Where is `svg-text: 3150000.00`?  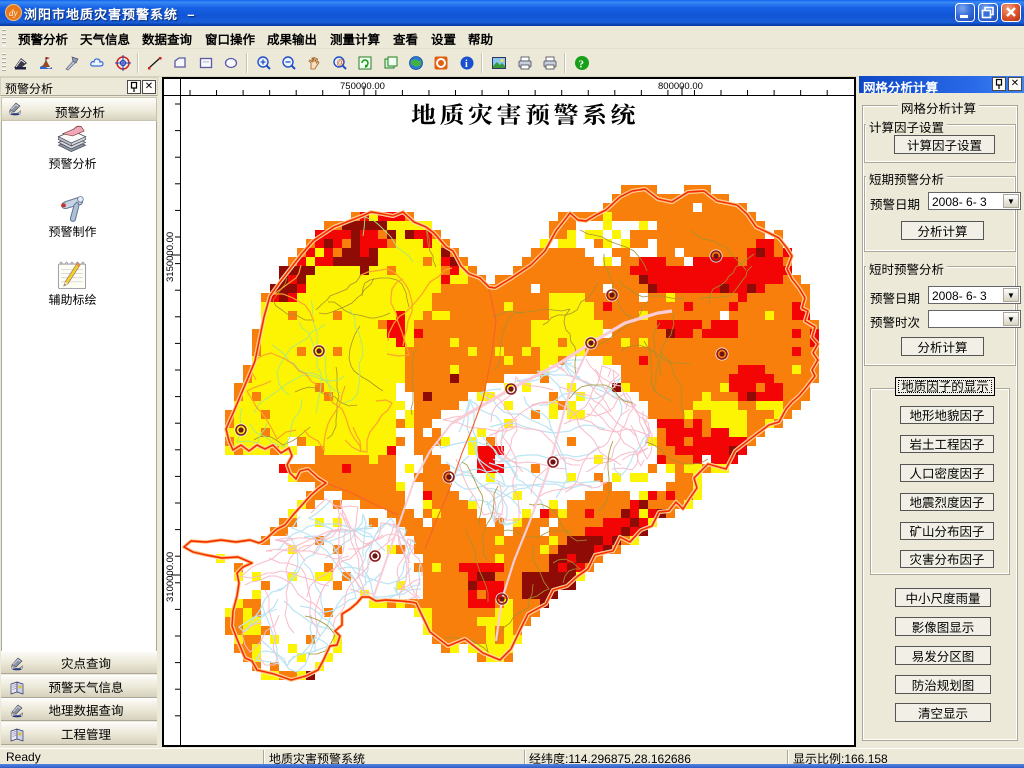 svg-text: 3150000.00 is located at coordinates (170, 257).